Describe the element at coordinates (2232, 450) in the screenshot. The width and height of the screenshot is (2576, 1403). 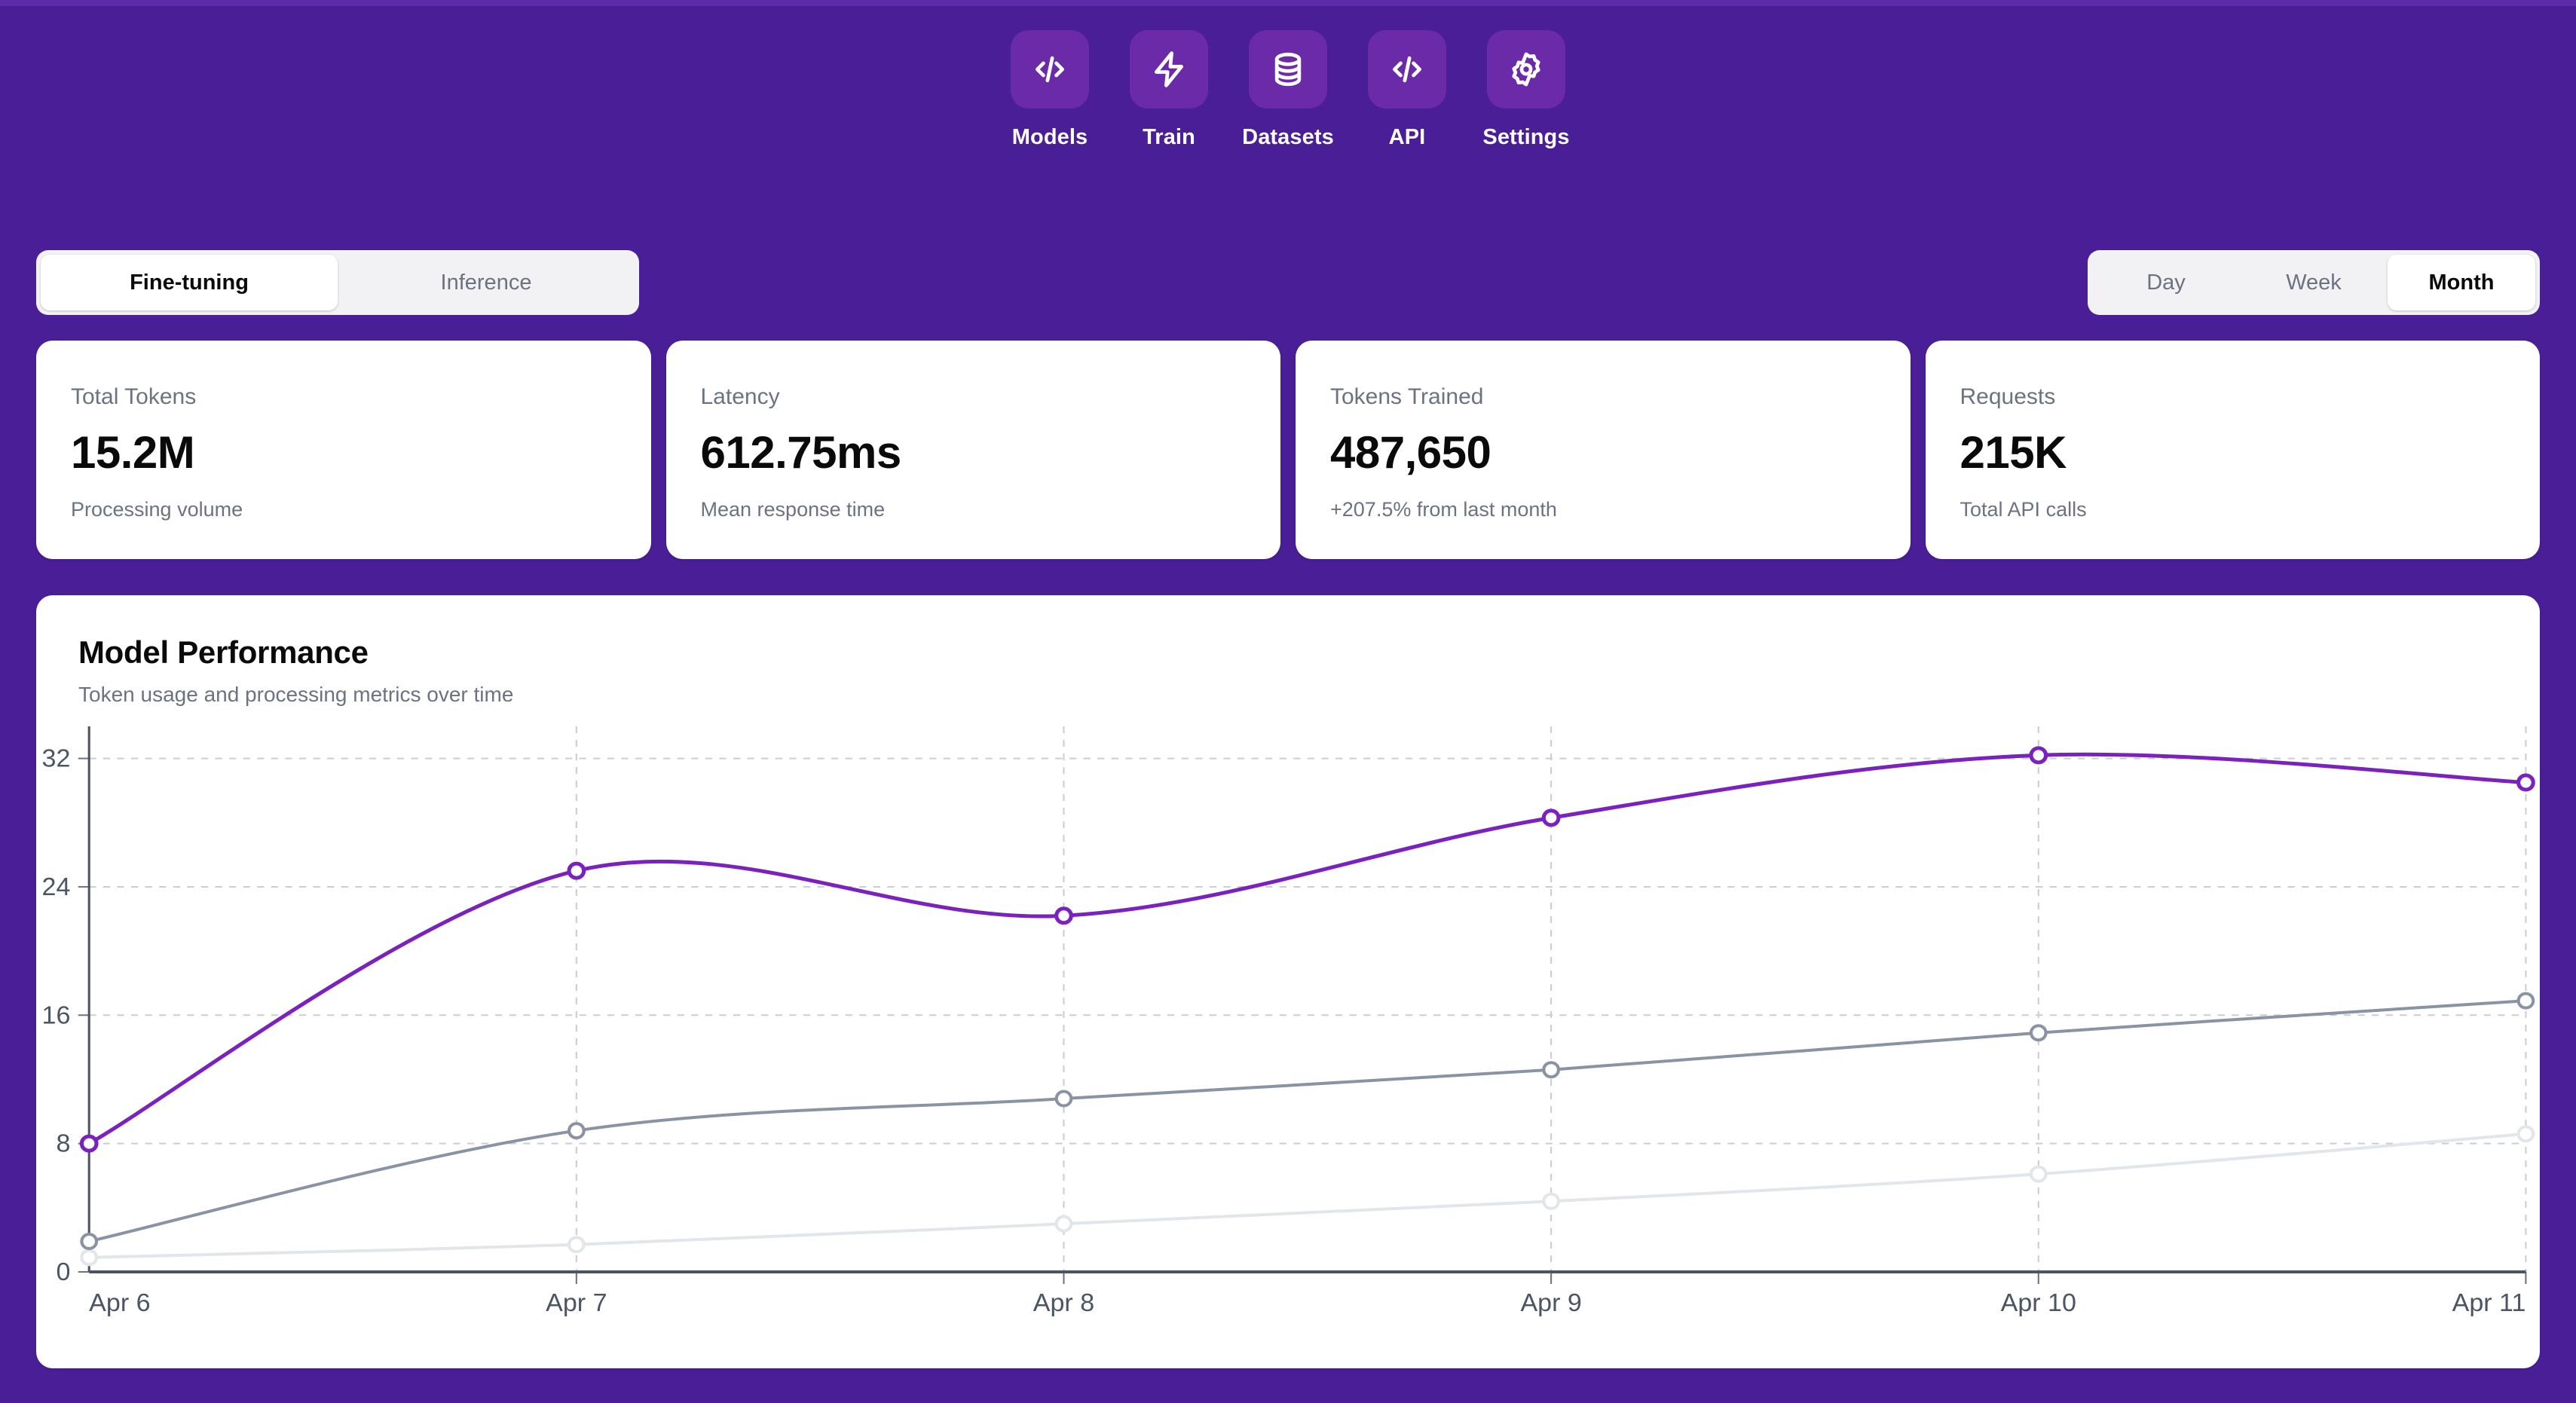
I see `stat-card-requests: Requests 215K Total API calls` at that location.